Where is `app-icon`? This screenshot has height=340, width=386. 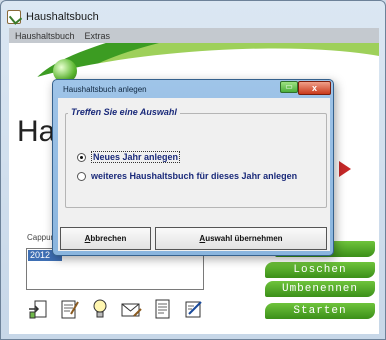
app-icon is located at coordinates (14, 17).